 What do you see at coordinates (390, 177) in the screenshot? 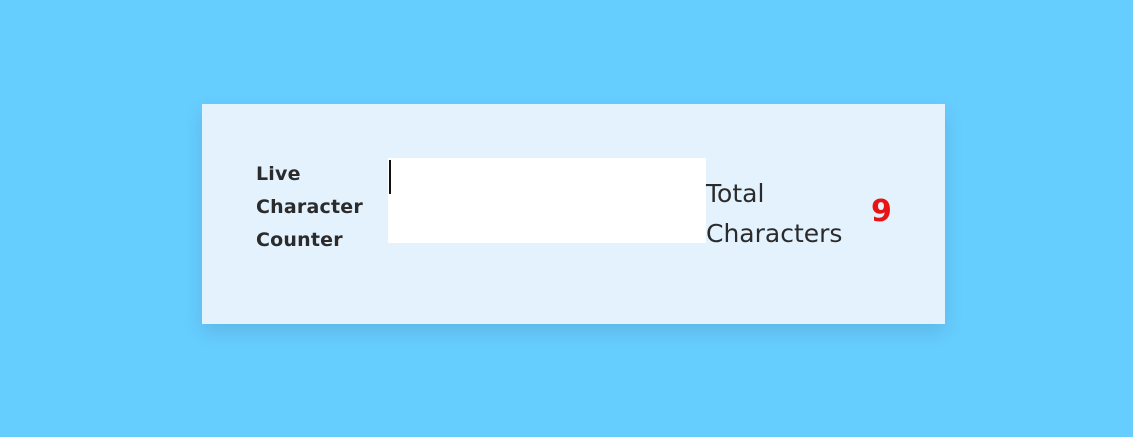
I see `text-cursor` at bounding box center [390, 177].